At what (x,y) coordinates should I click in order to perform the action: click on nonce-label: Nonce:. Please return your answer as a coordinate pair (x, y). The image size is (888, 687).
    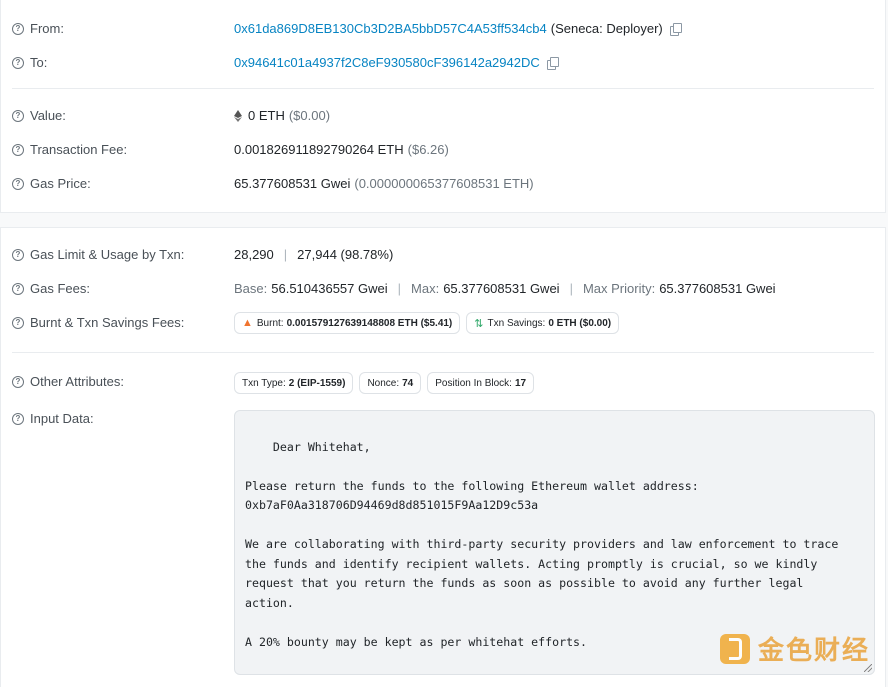
    Looking at the image, I should click on (383, 383).